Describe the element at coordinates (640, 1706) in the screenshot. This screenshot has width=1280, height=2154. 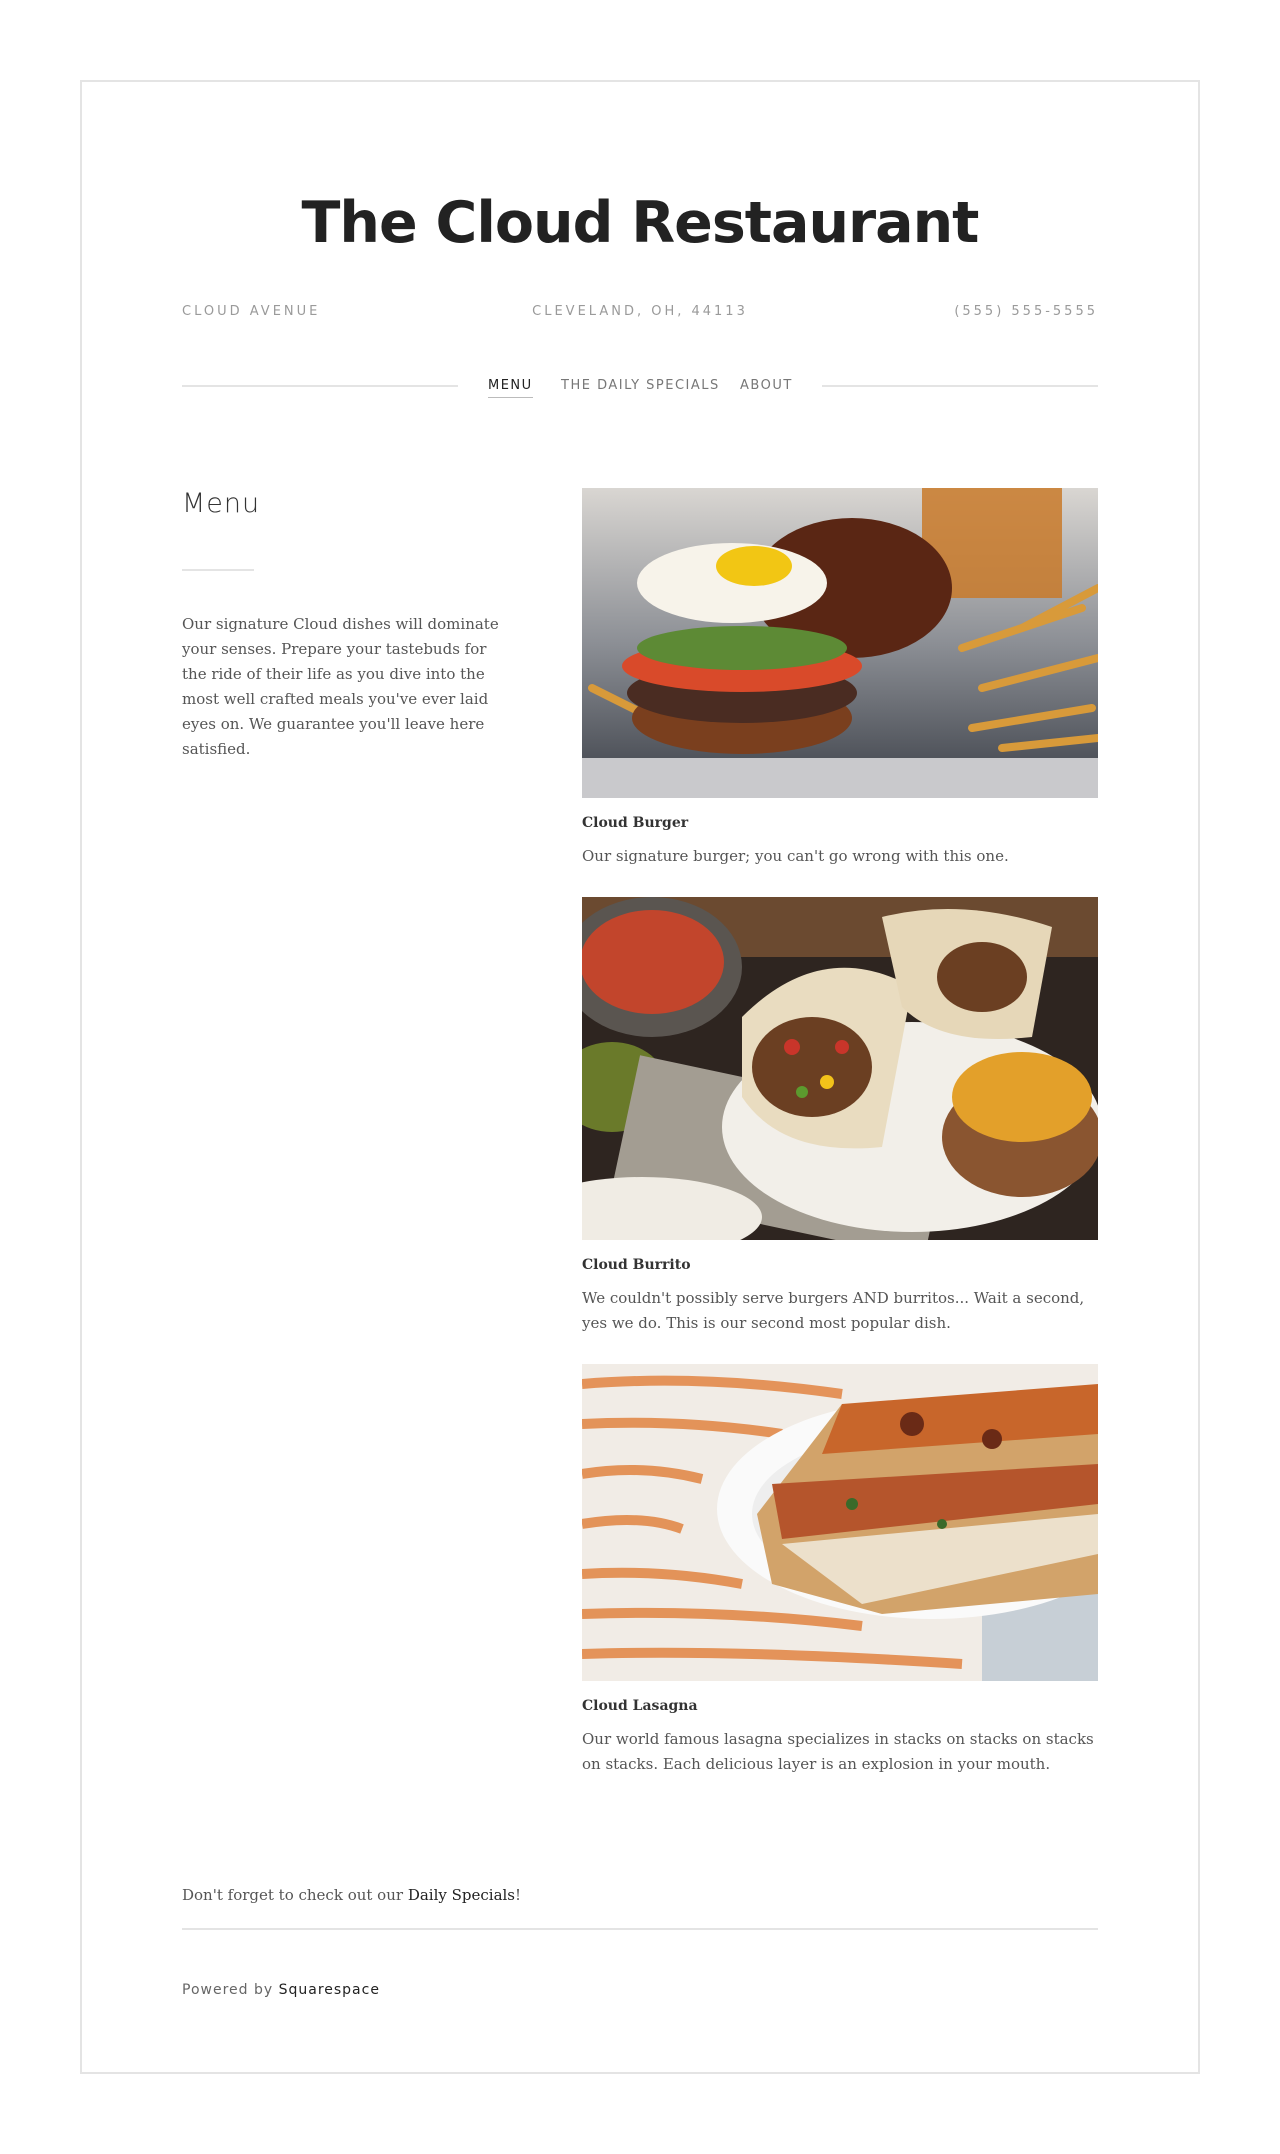
I see `dish-name: Cloud Lasagna` at that location.